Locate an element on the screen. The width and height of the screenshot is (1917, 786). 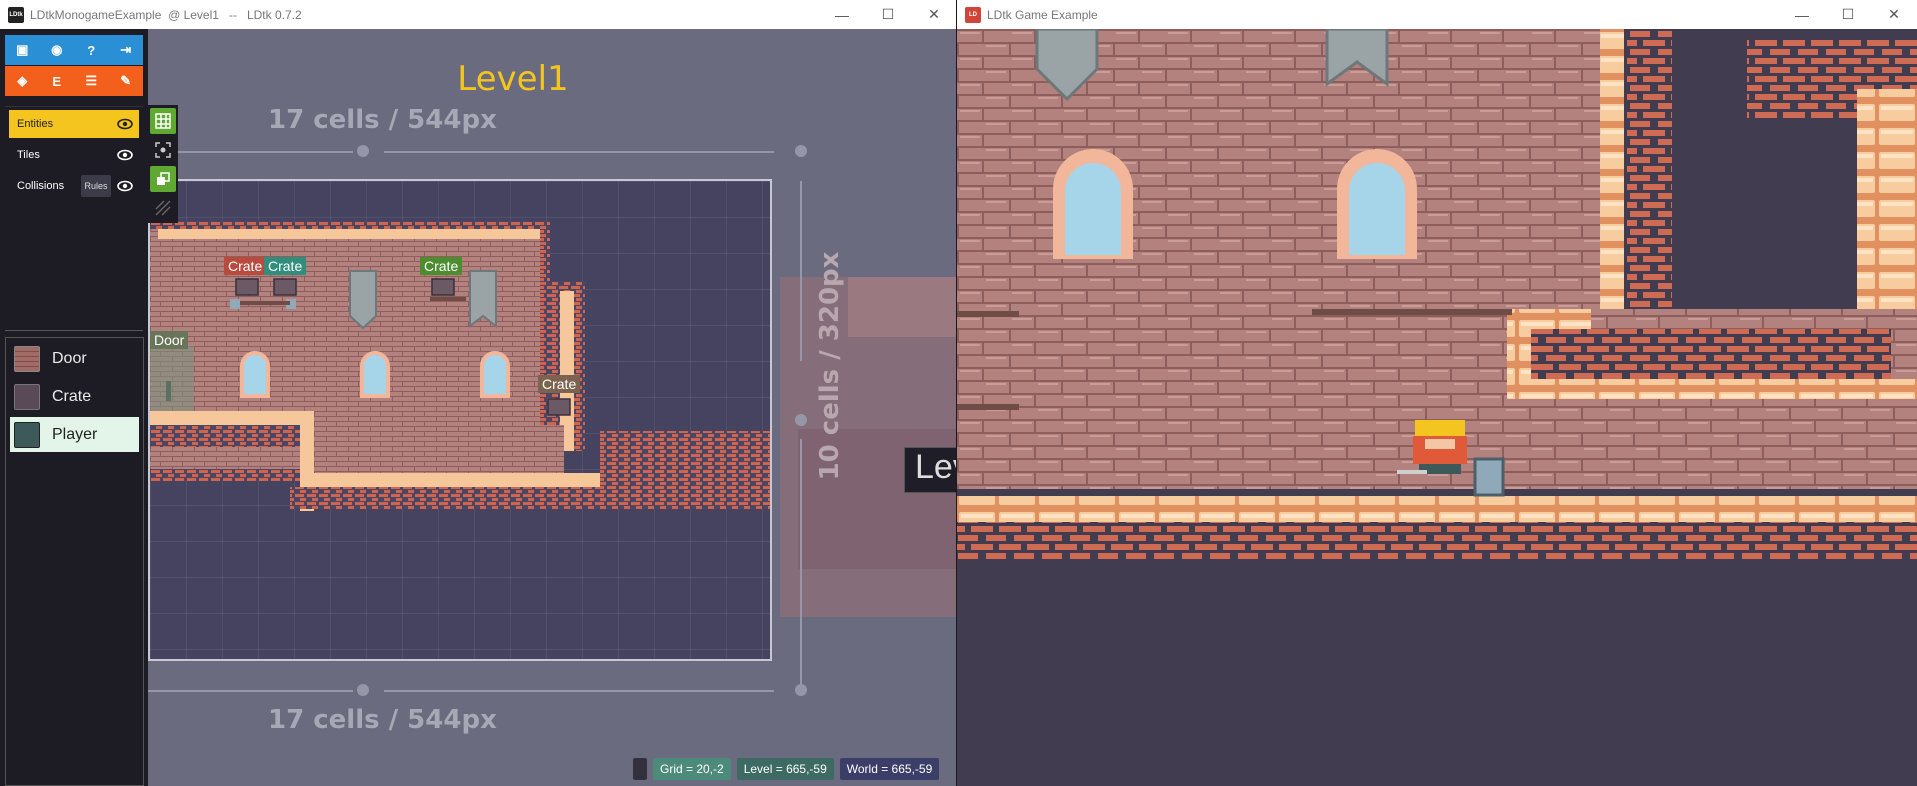
game-titlebar: LD LDtk Game Example — ☐ ✕ is located at coordinates (1437, 14).